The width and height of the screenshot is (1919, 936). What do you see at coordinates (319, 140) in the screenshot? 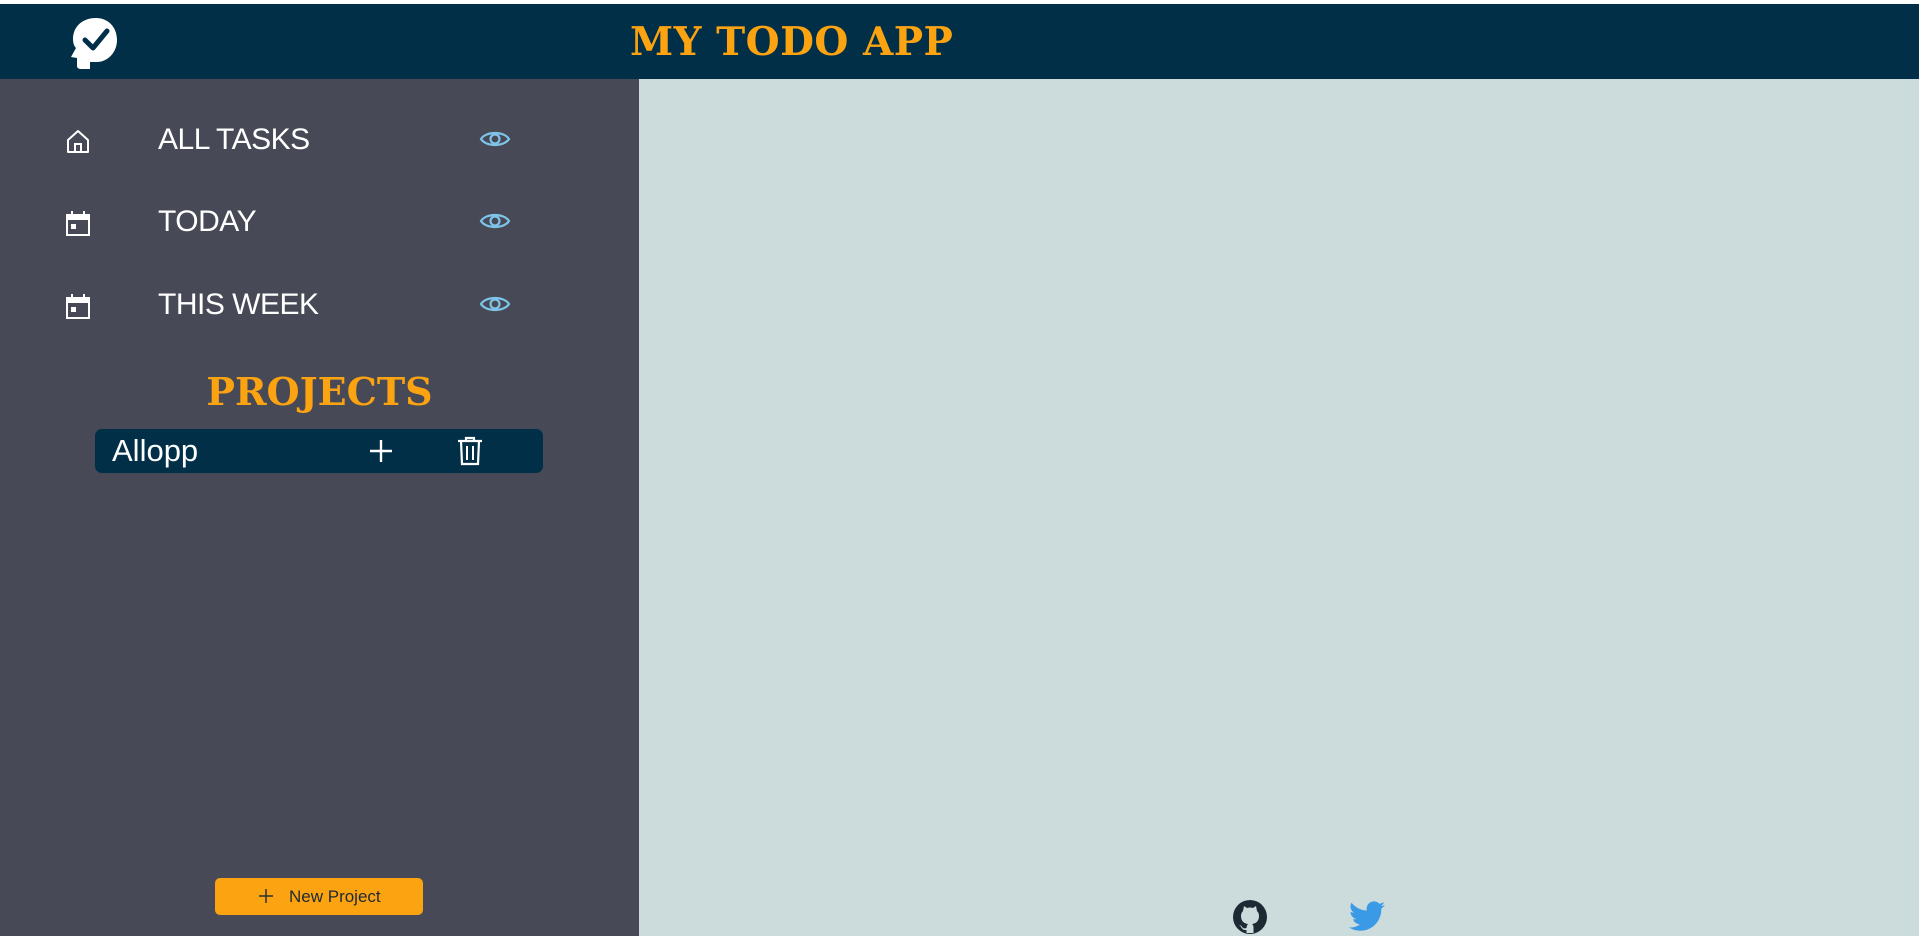
I see `nav-item-all-tasks: ALL TASKS` at bounding box center [319, 140].